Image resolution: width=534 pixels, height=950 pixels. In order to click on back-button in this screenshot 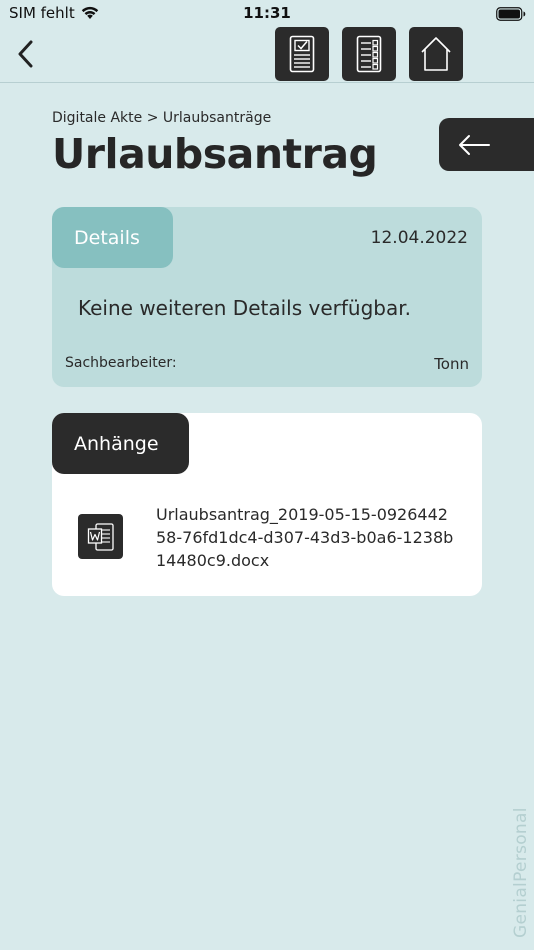, I will do `click(25, 54)`.